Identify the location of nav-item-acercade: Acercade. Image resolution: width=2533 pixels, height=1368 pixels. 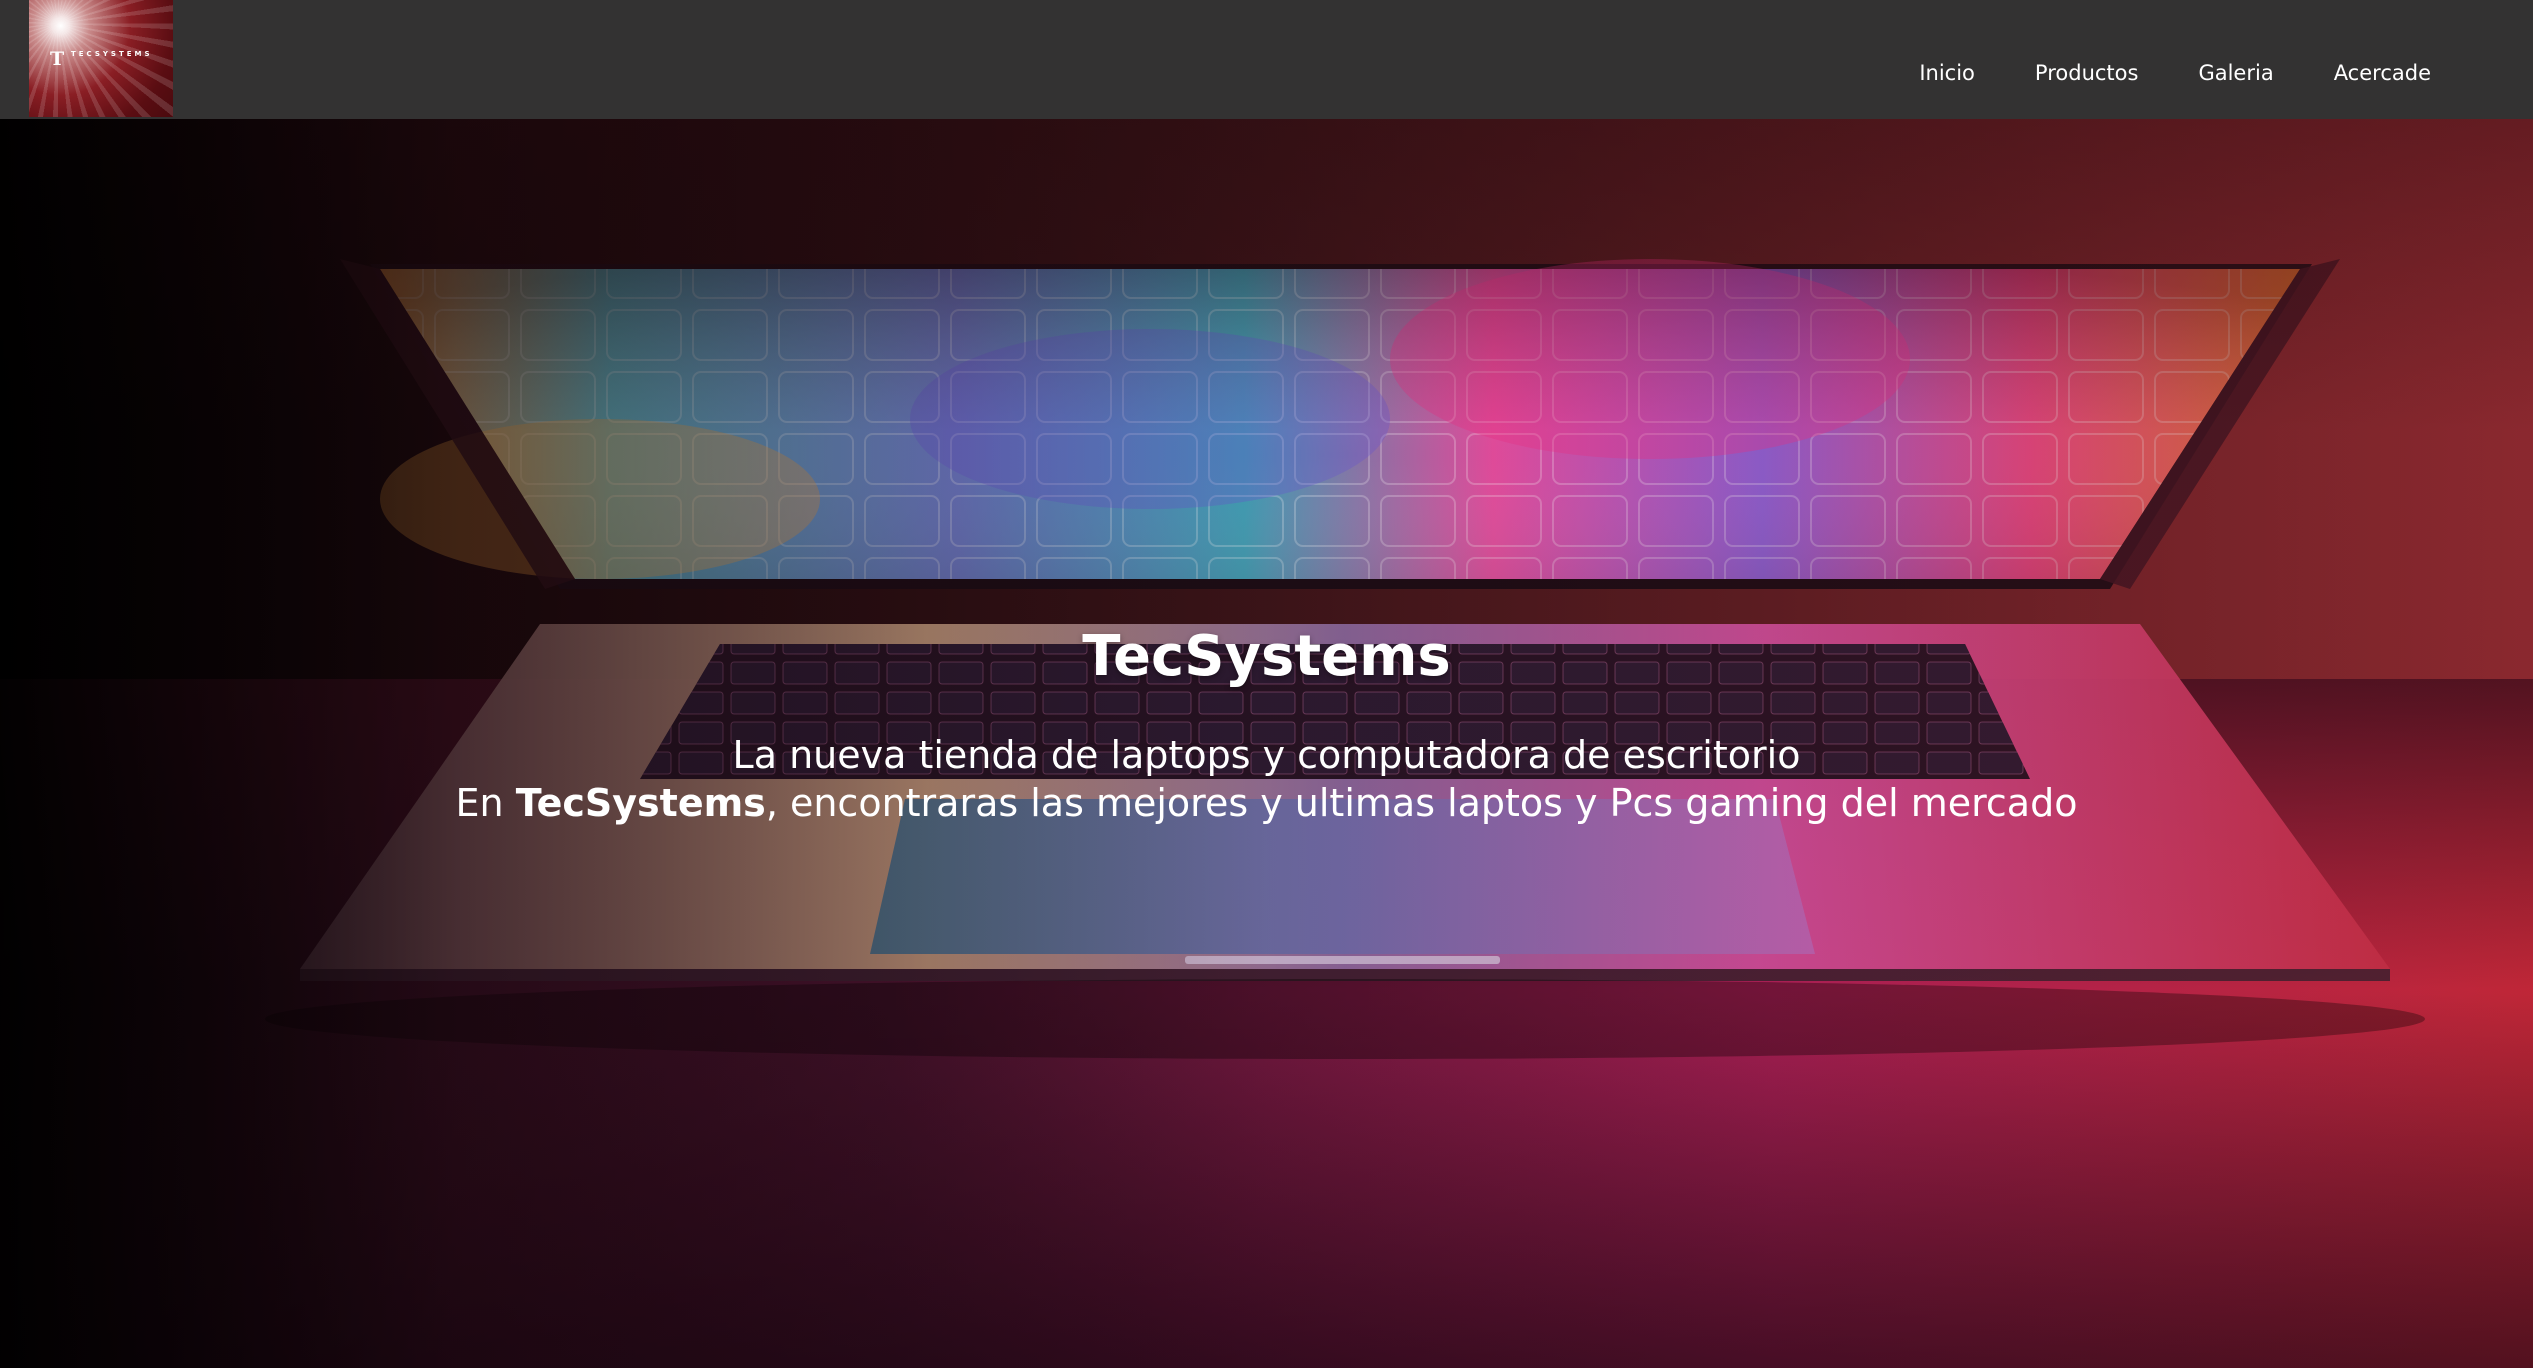
(2382, 73).